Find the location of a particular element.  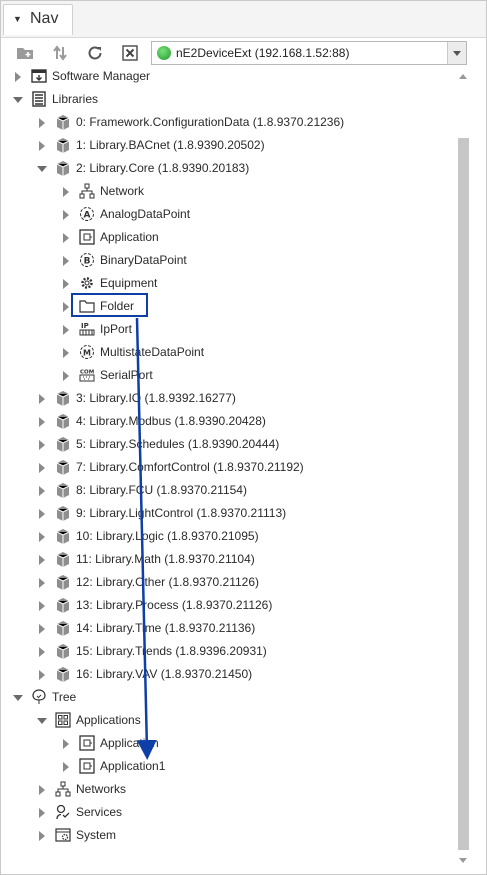

scroll-down-icon is located at coordinates (463, 860).